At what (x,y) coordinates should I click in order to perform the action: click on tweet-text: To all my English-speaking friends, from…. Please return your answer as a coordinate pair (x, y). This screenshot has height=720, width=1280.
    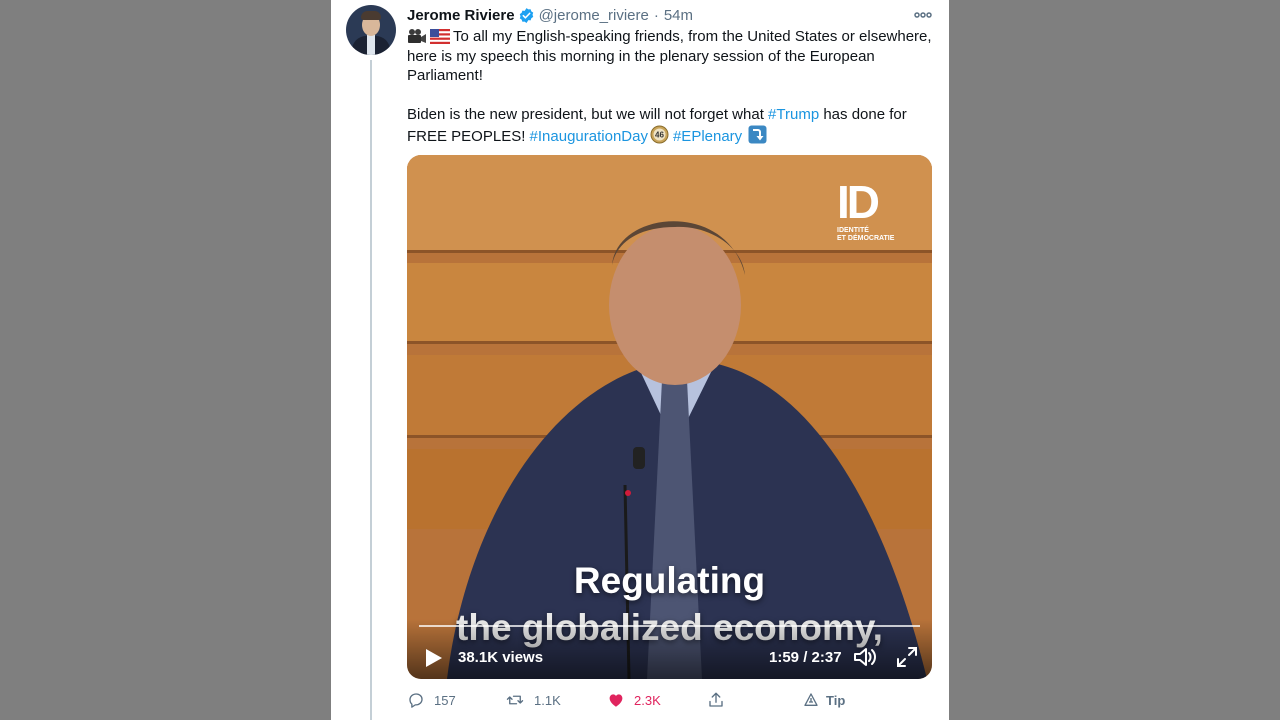
    Looking at the image, I should click on (672, 86).